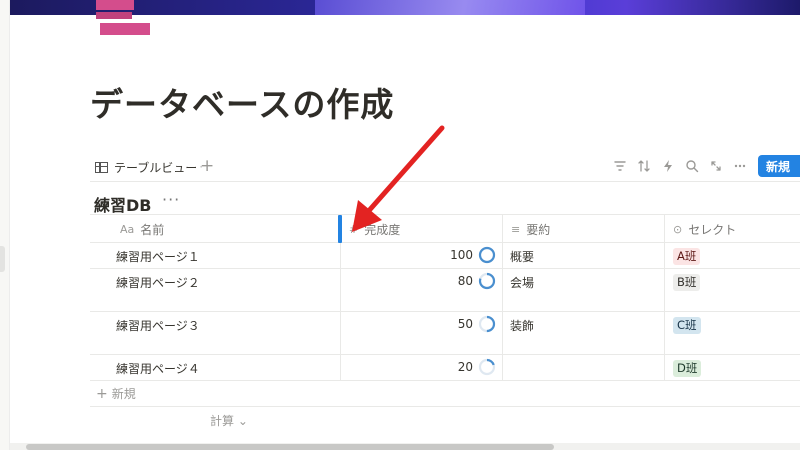  Describe the element at coordinates (242, 102) in the screenshot. I see `page-title: データベースの作成` at that location.